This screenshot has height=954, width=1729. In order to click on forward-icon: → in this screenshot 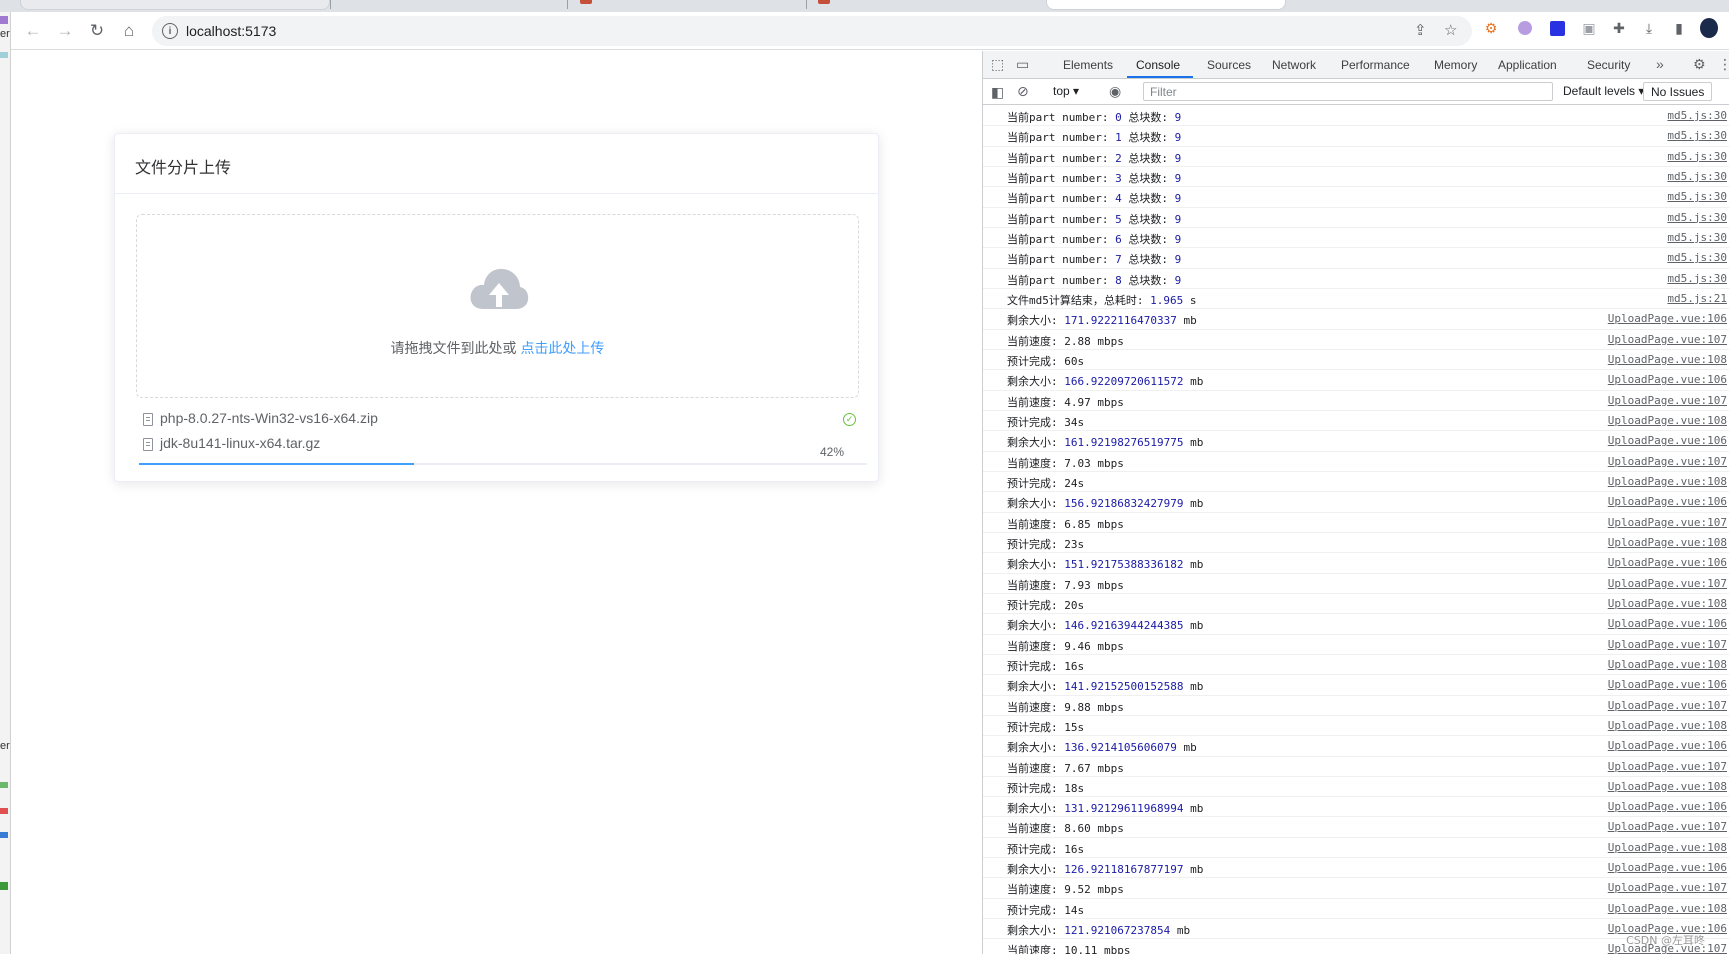, I will do `click(65, 31)`.